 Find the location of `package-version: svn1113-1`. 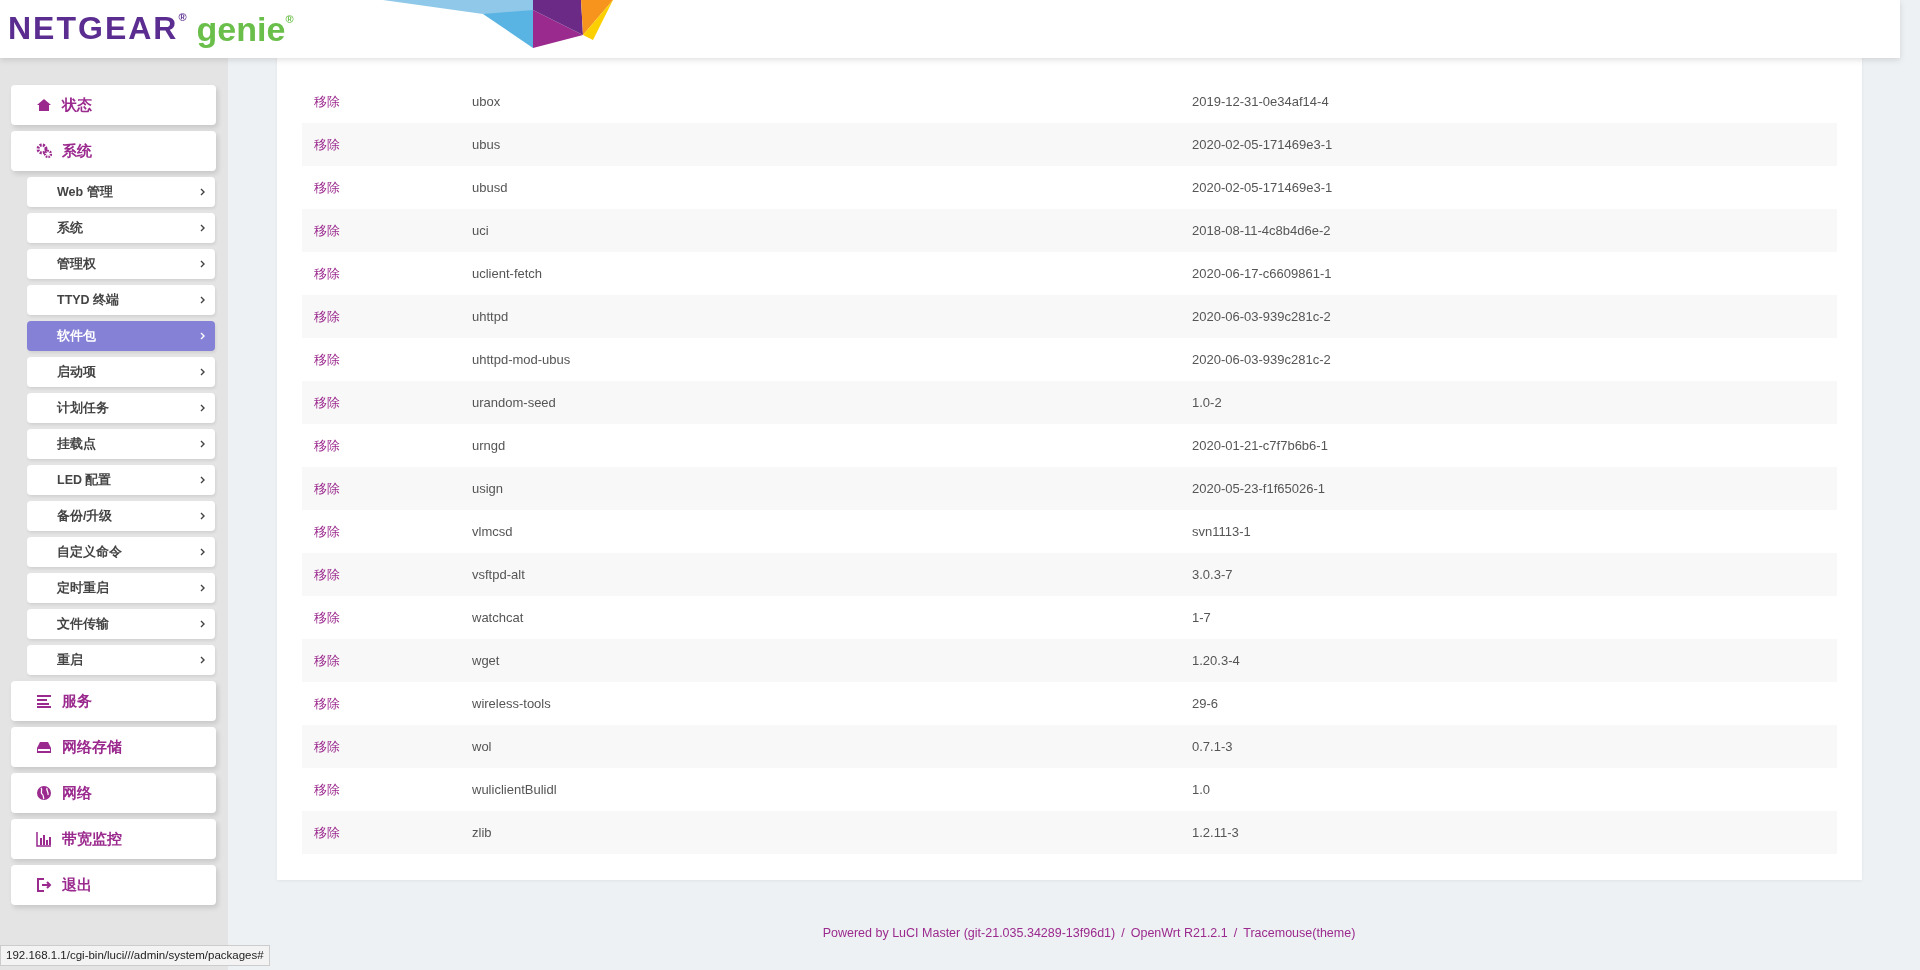

package-version: svn1113-1 is located at coordinates (1221, 531).